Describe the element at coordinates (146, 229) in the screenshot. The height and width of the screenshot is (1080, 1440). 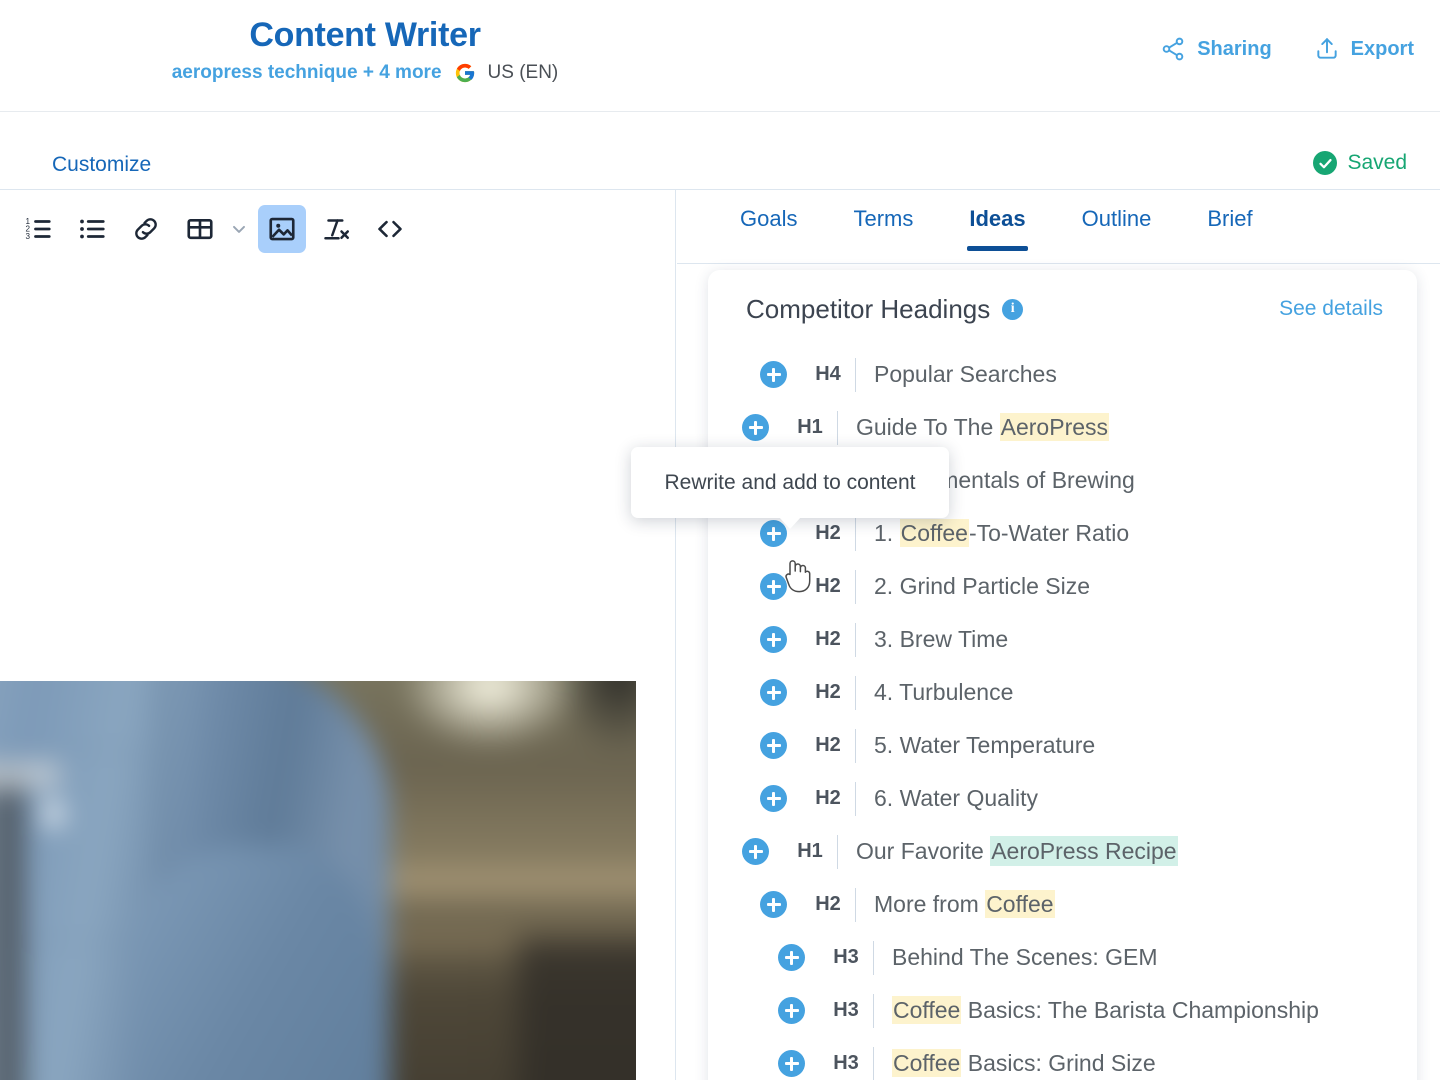
I see `link-icon` at that location.